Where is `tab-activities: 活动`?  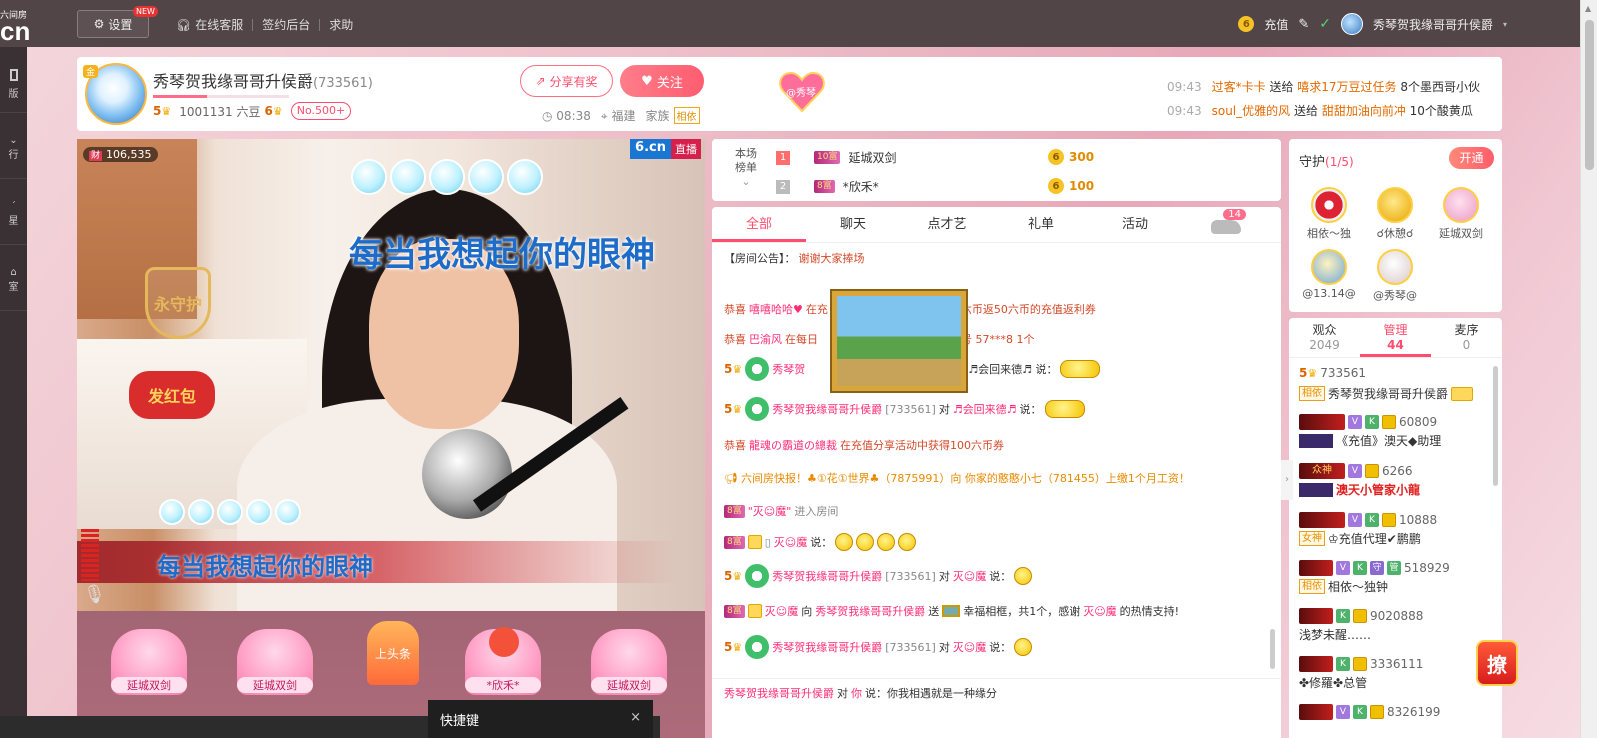 tab-activities: 活动 is located at coordinates (1135, 224).